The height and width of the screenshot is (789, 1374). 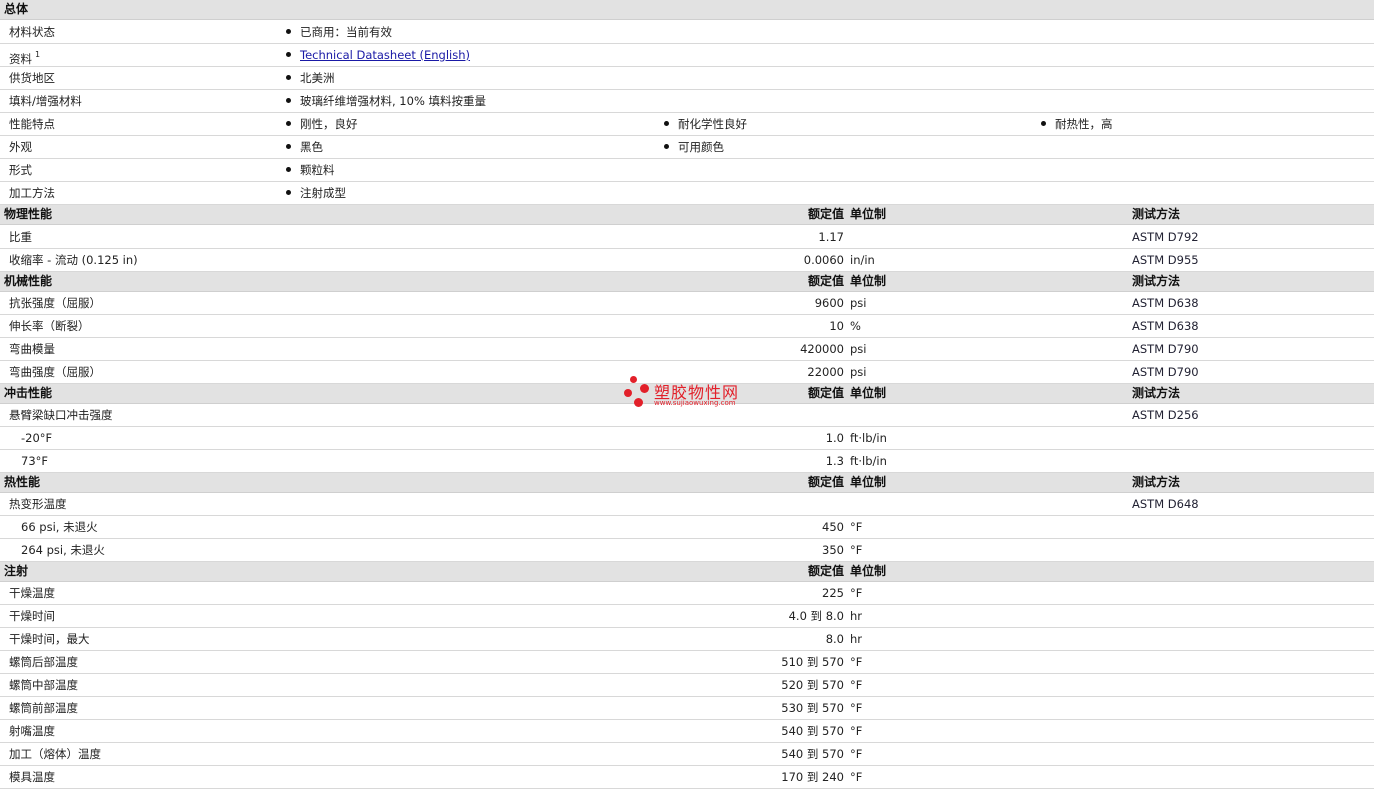 What do you see at coordinates (28, 281) in the screenshot?
I see `section-title: 机械性能` at bounding box center [28, 281].